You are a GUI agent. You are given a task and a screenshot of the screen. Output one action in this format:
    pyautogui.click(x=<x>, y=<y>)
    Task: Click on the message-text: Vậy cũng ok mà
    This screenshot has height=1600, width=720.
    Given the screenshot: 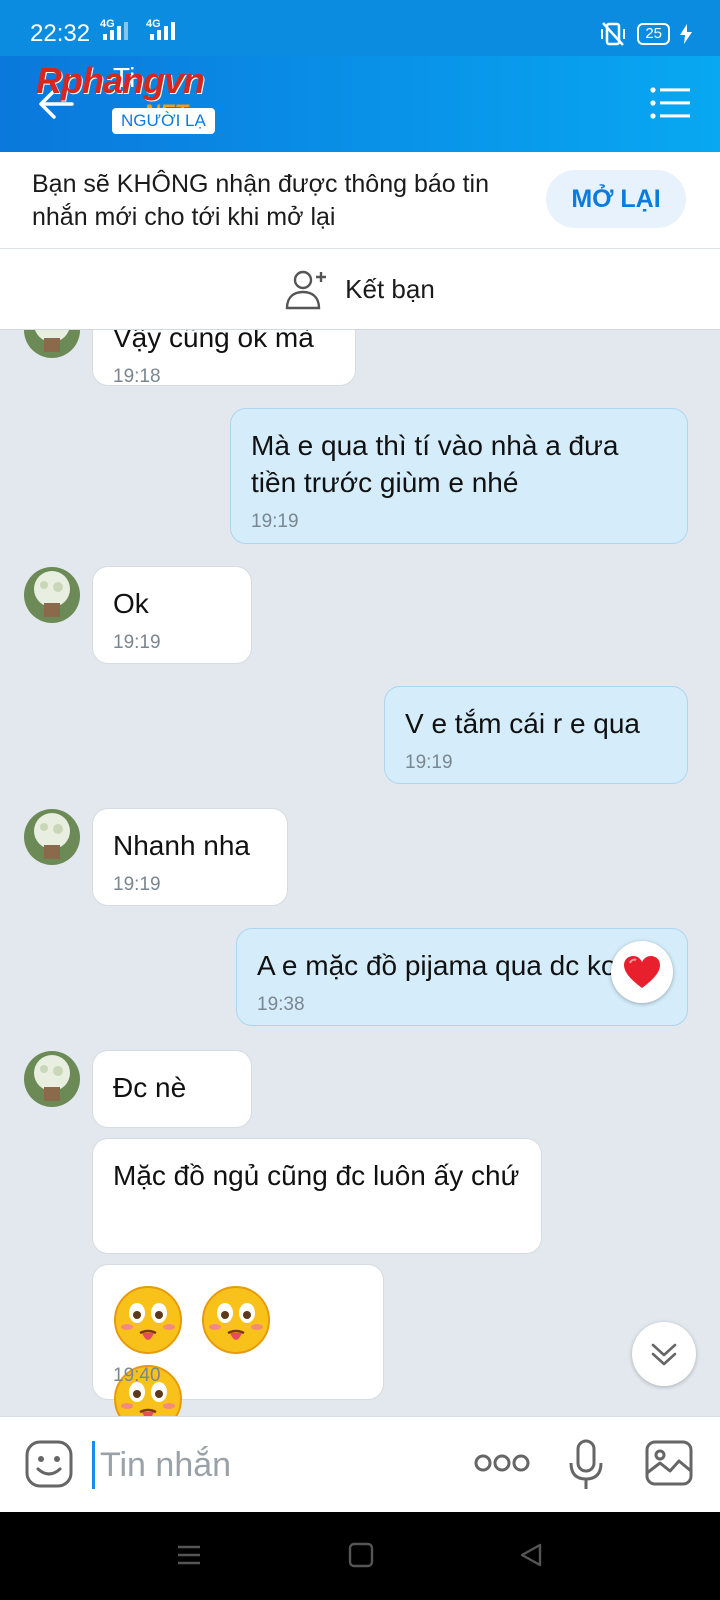 What is the action you would take?
    pyautogui.click(x=213, y=341)
    